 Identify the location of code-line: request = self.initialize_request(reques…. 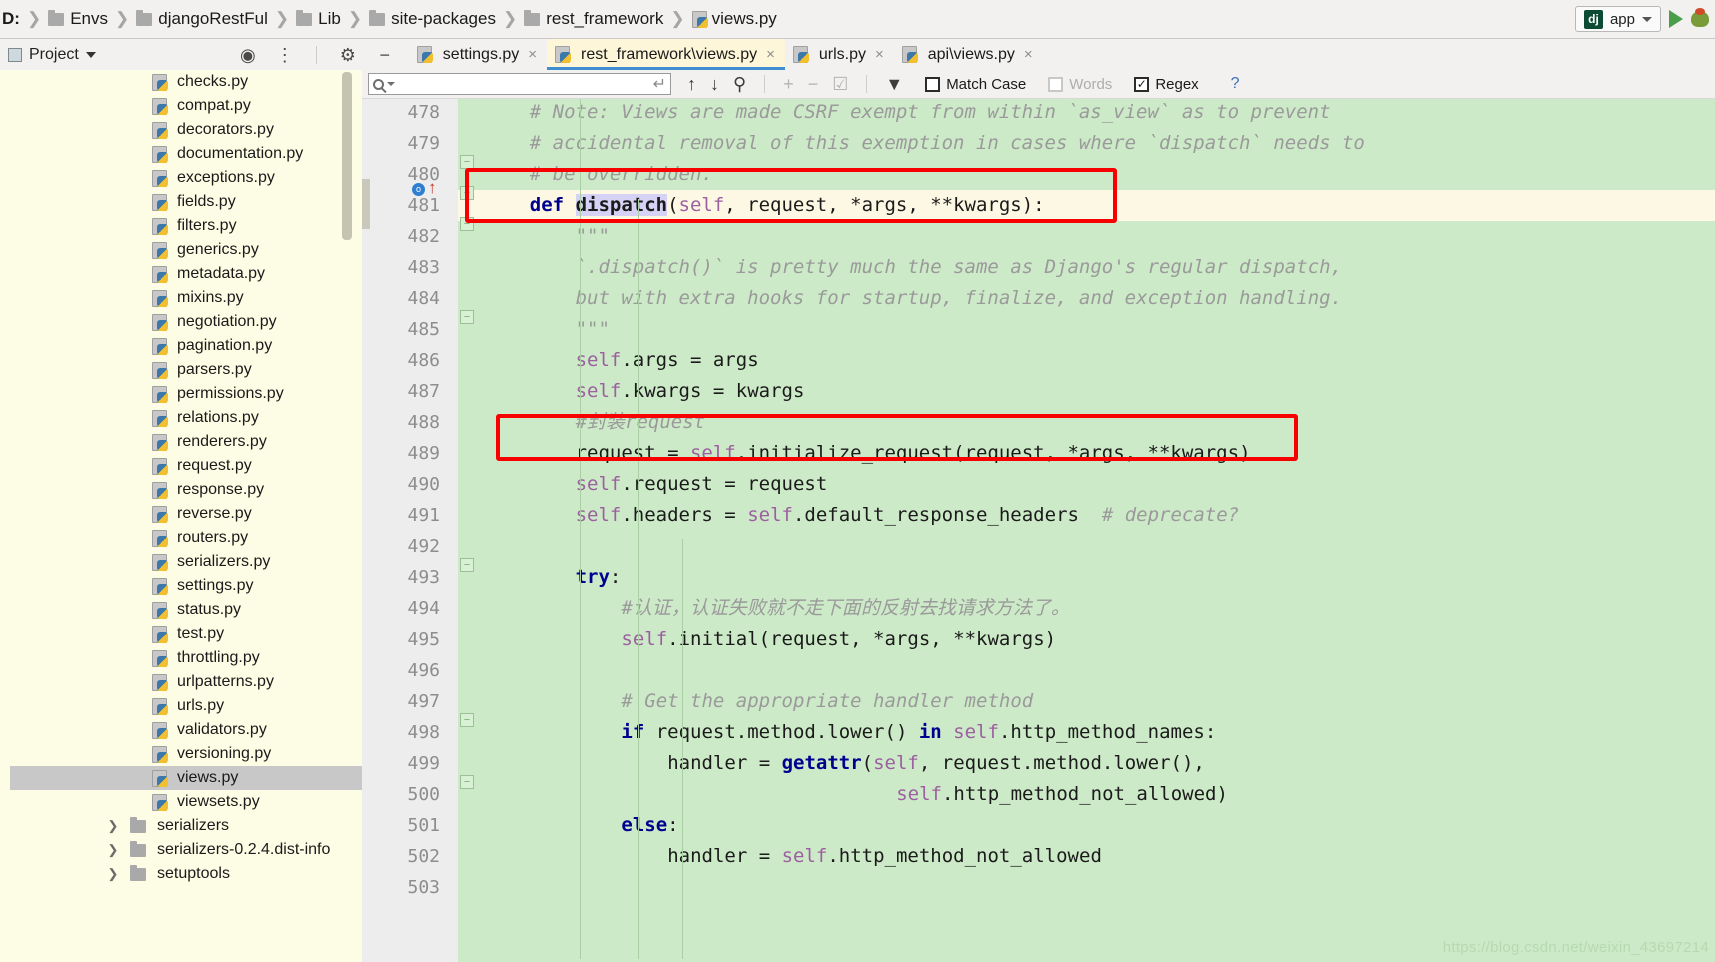
(913, 453).